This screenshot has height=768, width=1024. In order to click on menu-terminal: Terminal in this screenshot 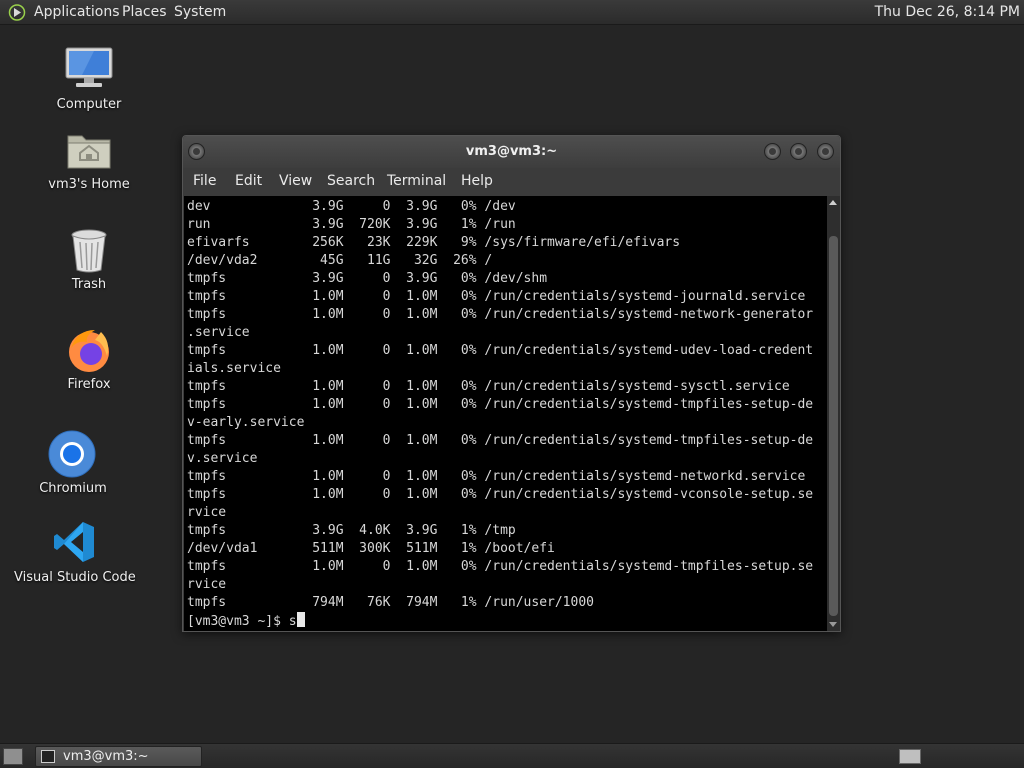, I will do `click(416, 181)`.